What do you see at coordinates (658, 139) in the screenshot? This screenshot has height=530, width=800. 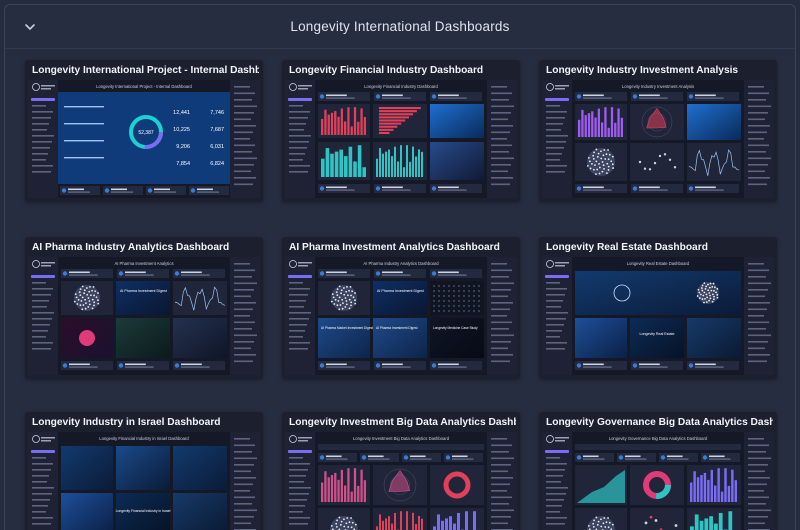 I see `dashboard-thumbnail: Longevity Industry Investment Analysis` at bounding box center [658, 139].